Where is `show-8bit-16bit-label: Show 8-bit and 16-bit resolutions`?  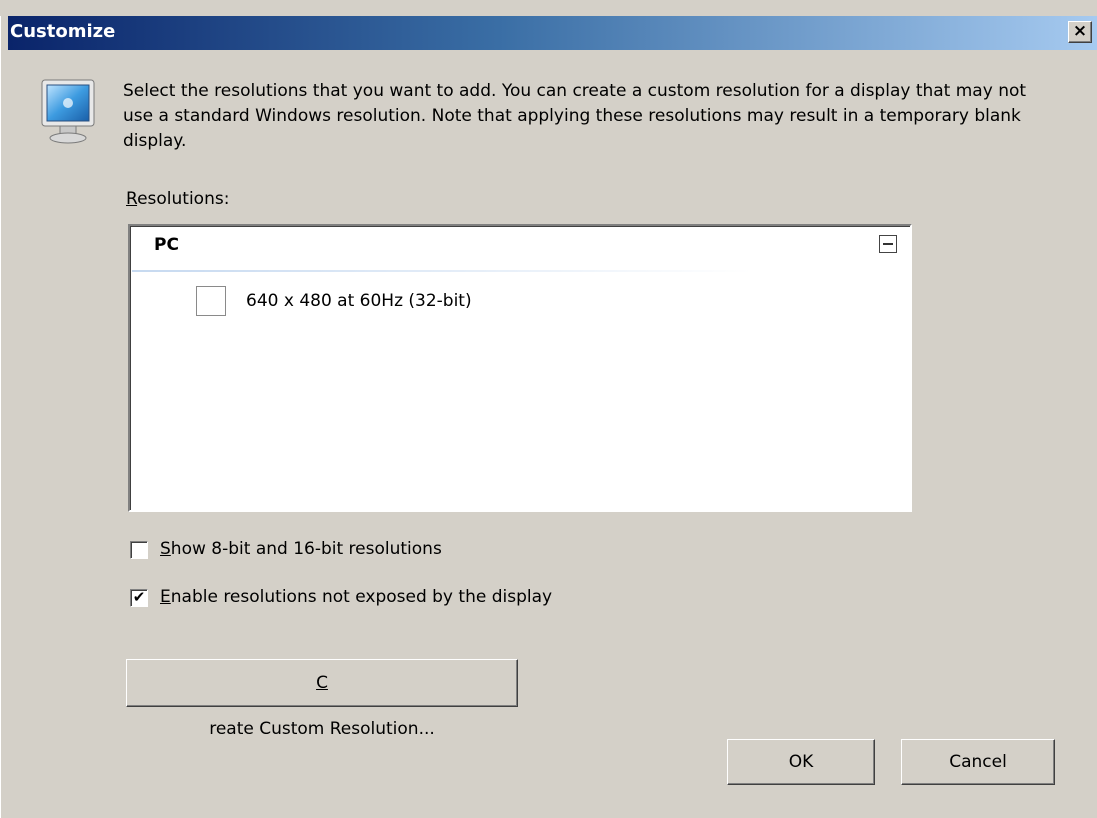
show-8bit-16bit-label: Show 8-bit and 16-bit resolutions is located at coordinates (301, 549).